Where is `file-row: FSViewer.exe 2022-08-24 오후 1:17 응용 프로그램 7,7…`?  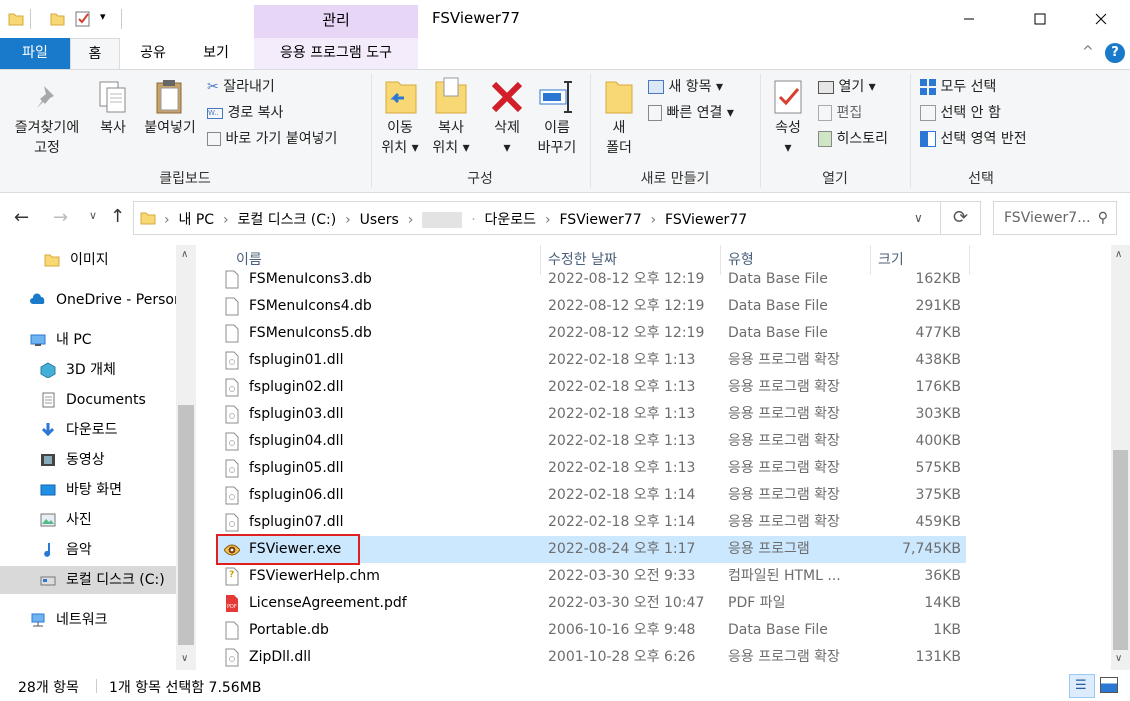 file-row: FSViewer.exe 2022-08-24 오후 1:17 응용 프로그램 7,7… is located at coordinates (591, 549).